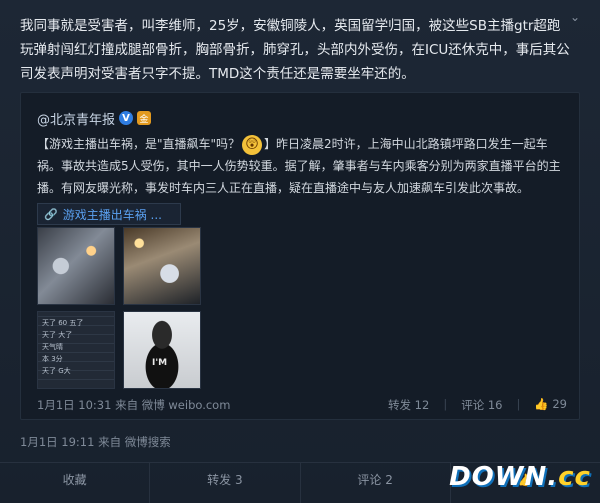 The height and width of the screenshot is (503, 600). What do you see at coordinates (57, 335) in the screenshot?
I see `stream-line: 天了 大了` at bounding box center [57, 335].